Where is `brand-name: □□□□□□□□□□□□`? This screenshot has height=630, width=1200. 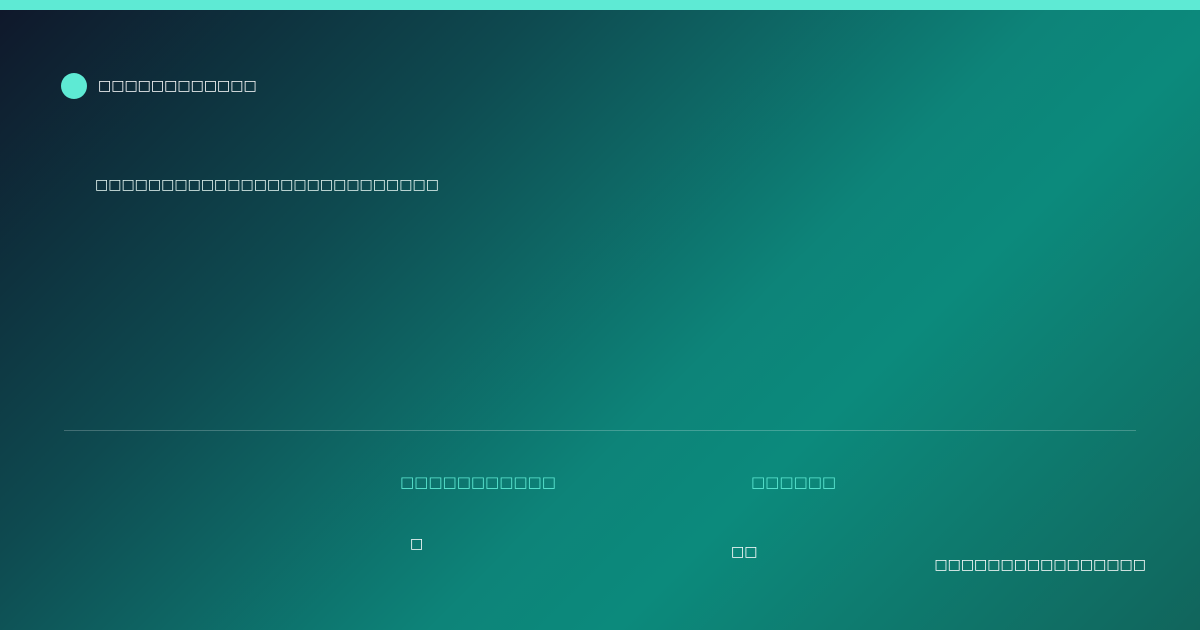
brand-name: □□□□□□□□□□□□ is located at coordinates (177, 86).